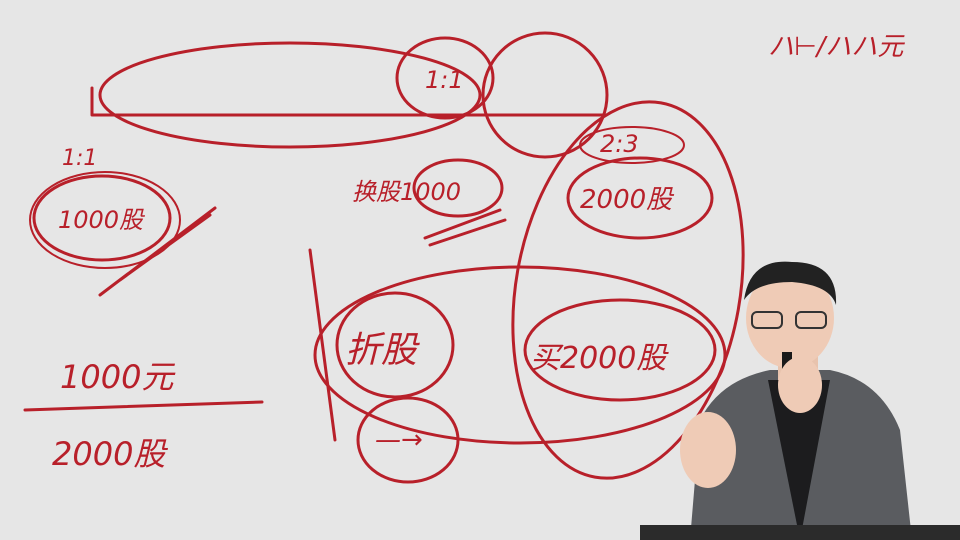  I want to click on right-circle-text: 2000股, so click(627, 200).